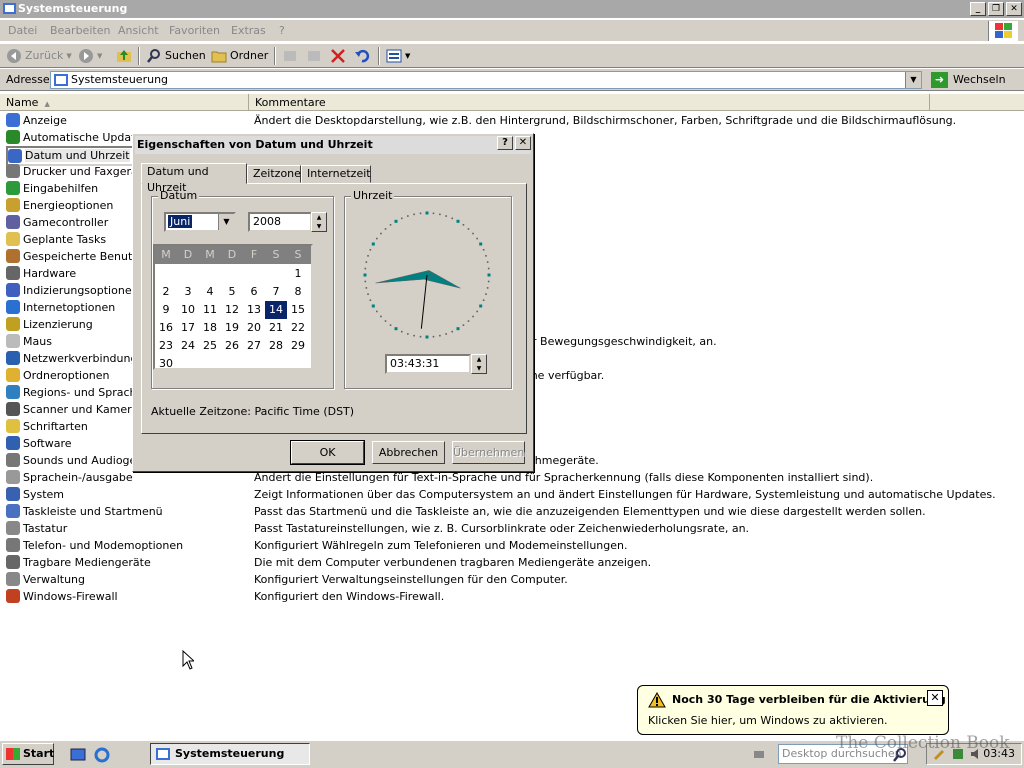 This screenshot has width=1024, height=768. I want to click on taskbar-item-systemsteuerung: Systemsteuerung, so click(230, 754).